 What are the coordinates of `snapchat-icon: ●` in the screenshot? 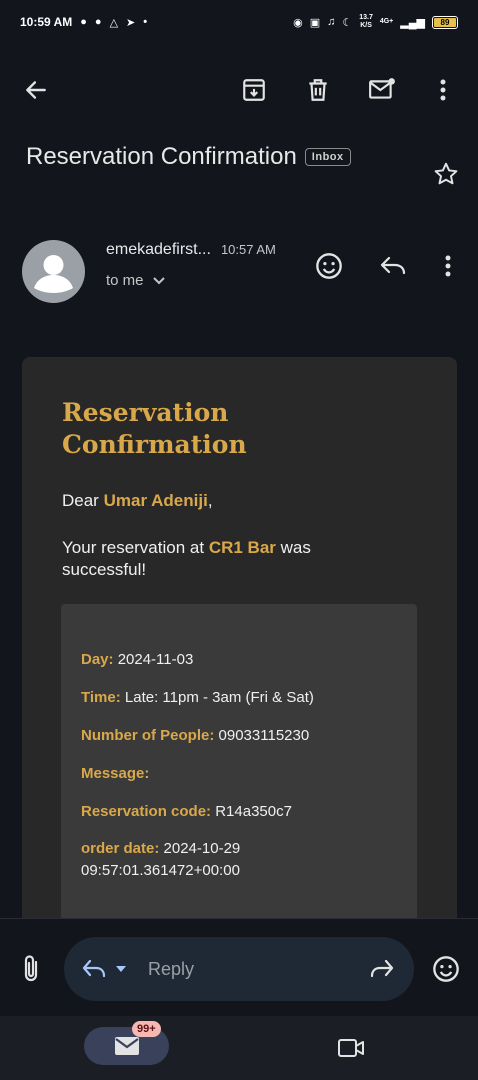 It's located at (83, 22).